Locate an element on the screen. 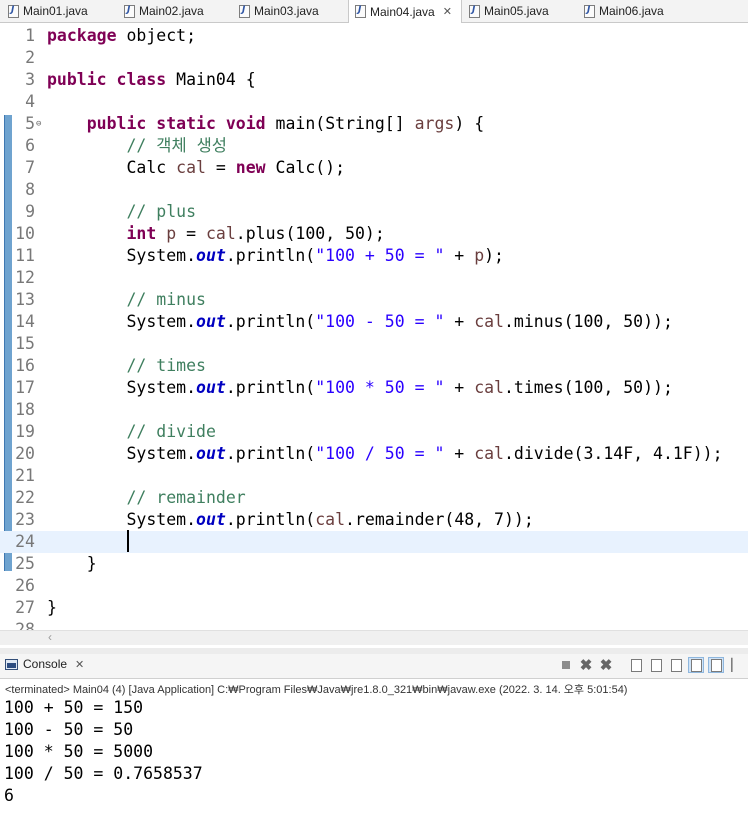 This screenshot has width=748, height=821. code-line: 15 is located at coordinates (374, 344).